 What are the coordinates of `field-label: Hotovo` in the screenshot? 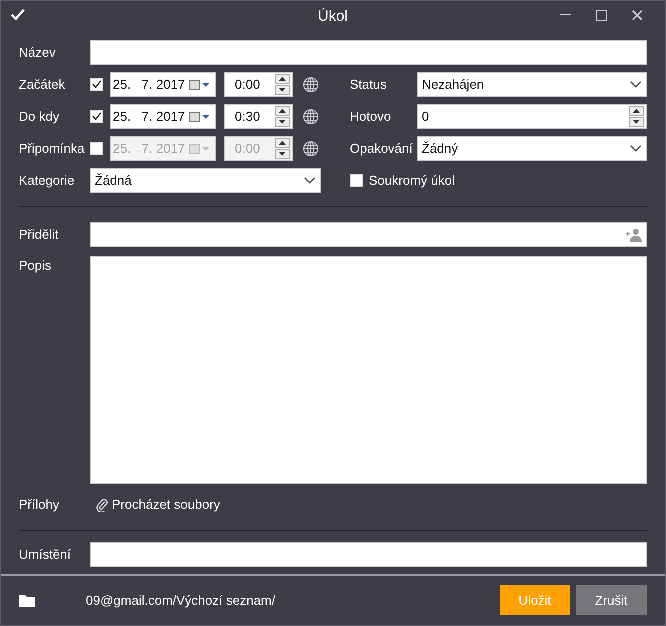 It's located at (371, 116).